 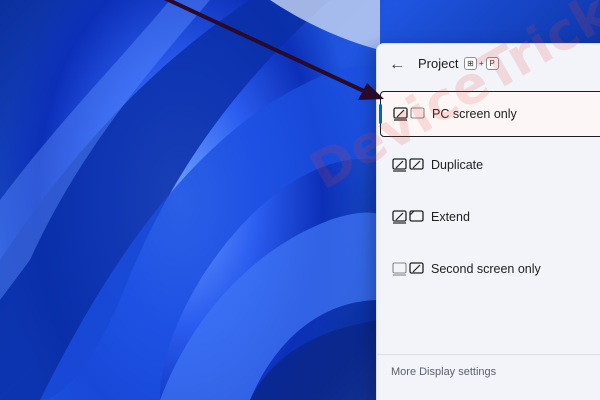 What do you see at coordinates (408, 269) in the screenshot?
I see `second-screen-only-icon` at bounding box center [408, 269].